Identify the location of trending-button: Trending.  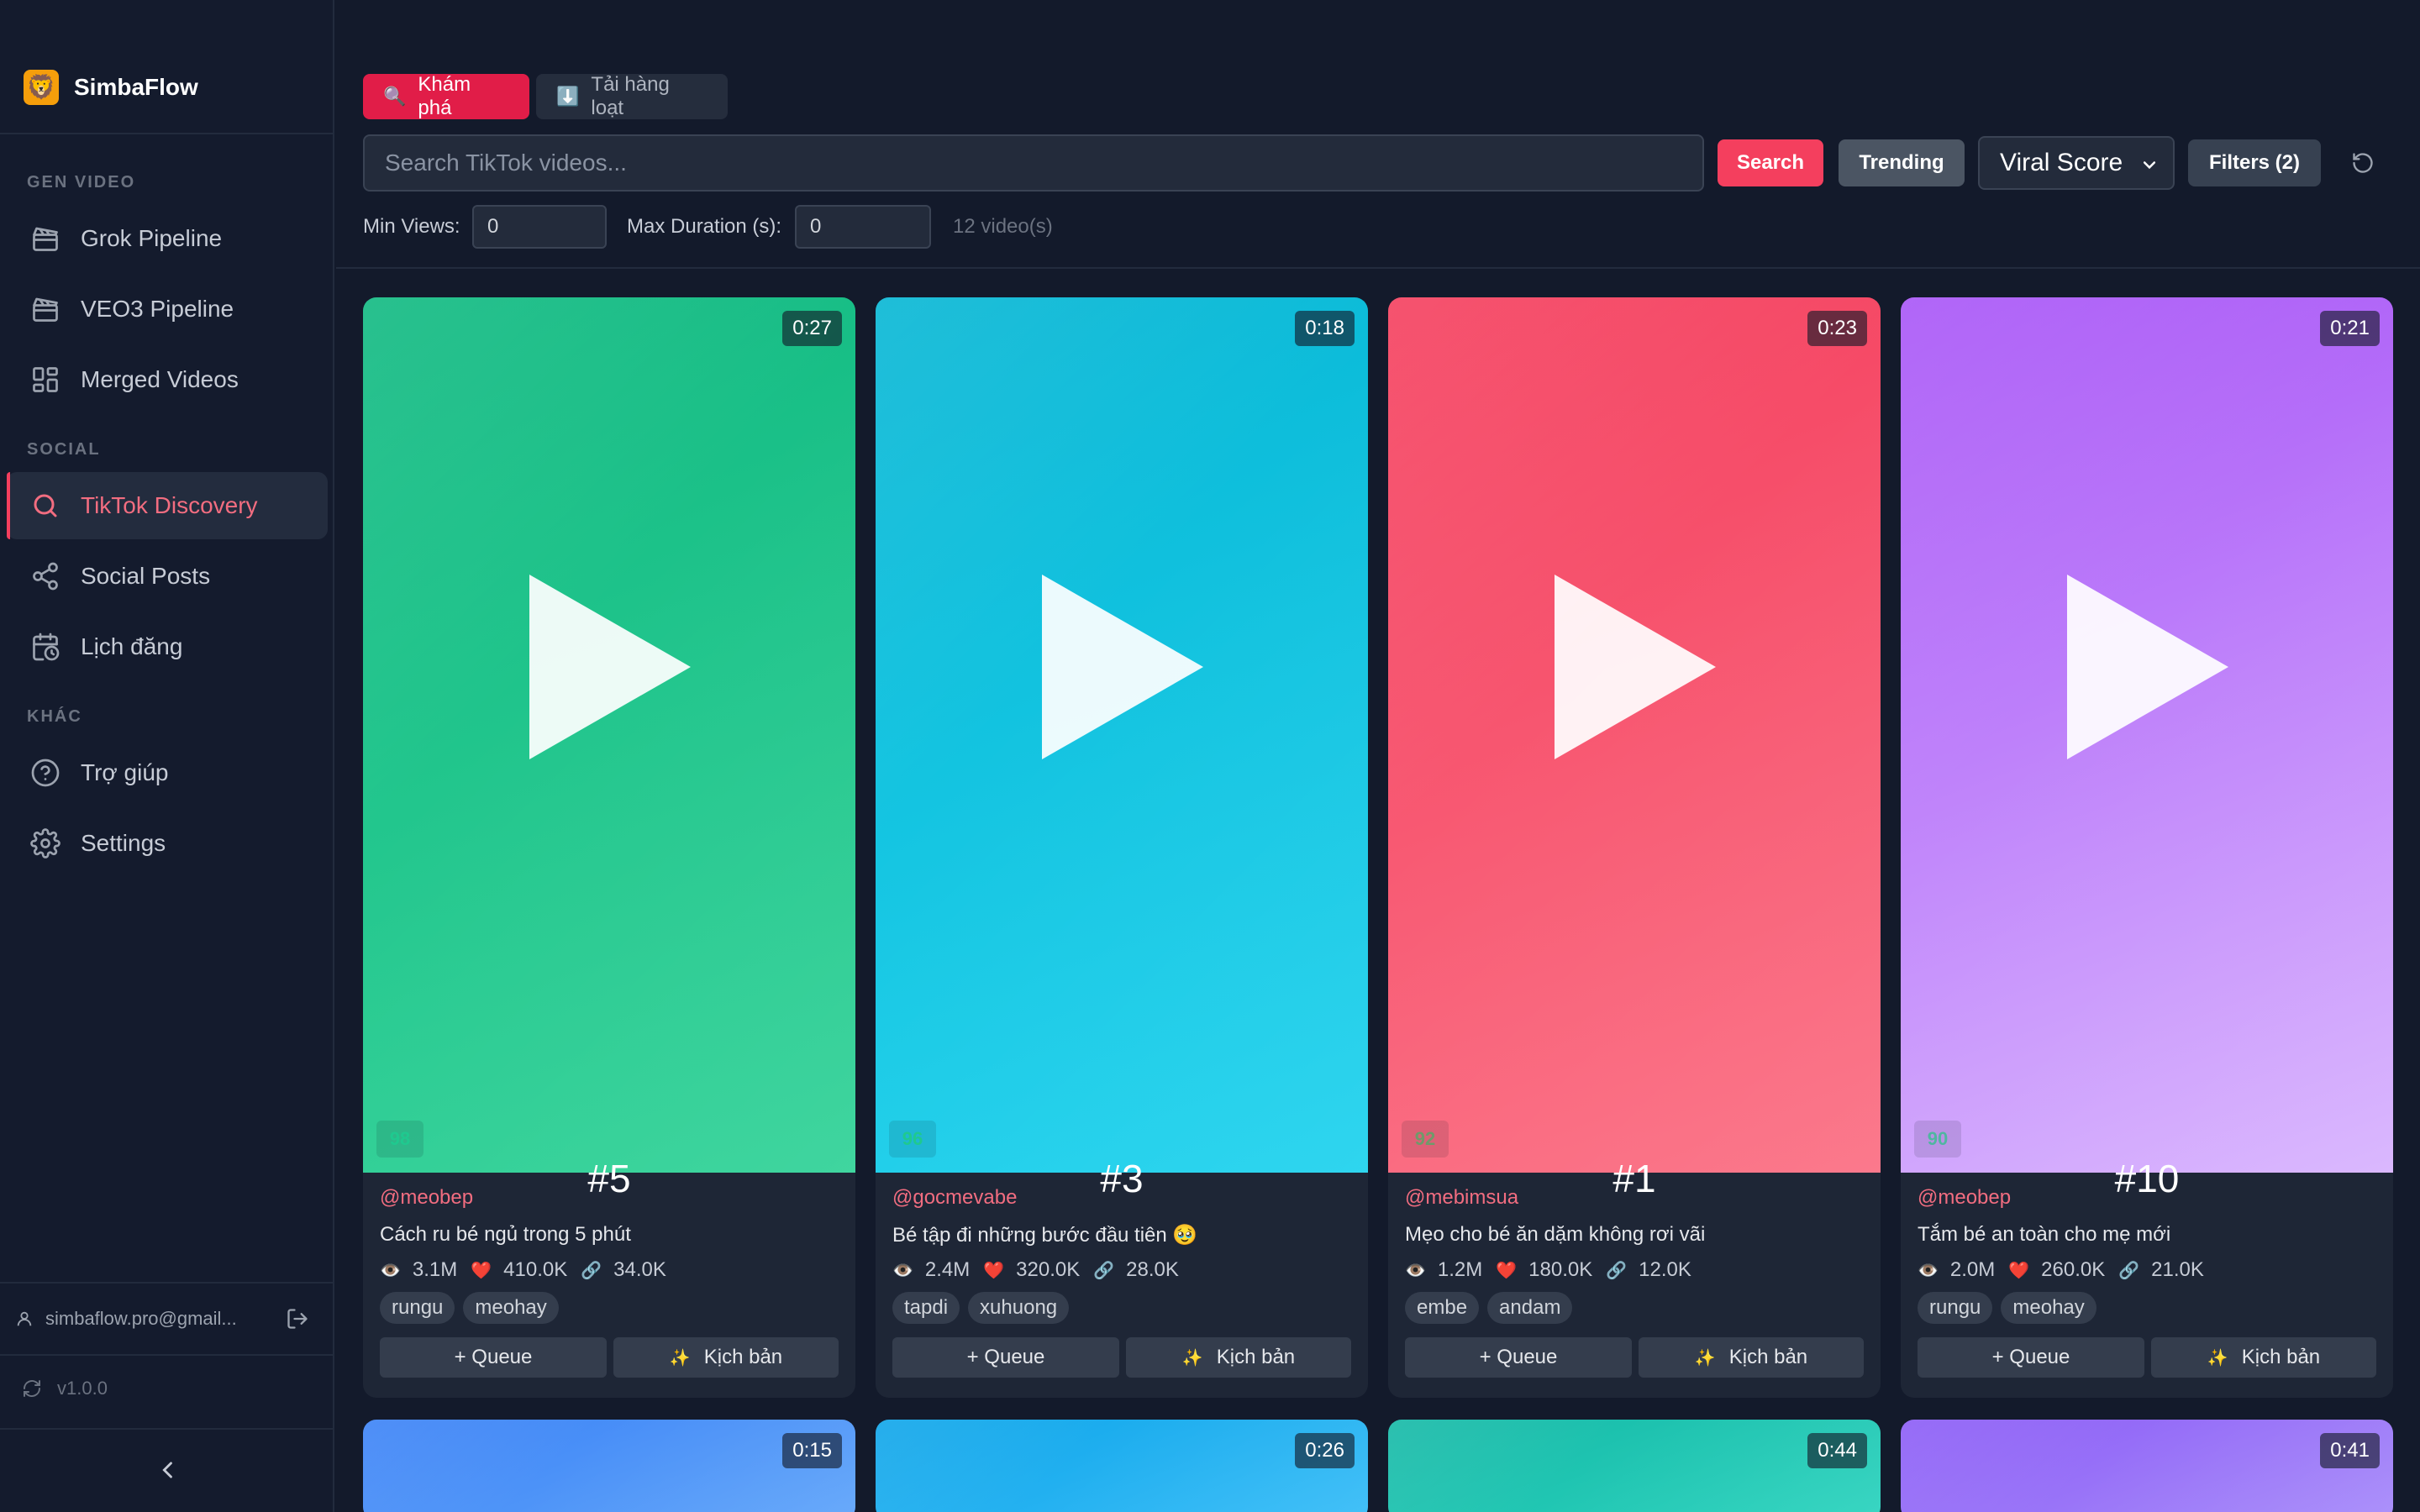
(1902, 162).